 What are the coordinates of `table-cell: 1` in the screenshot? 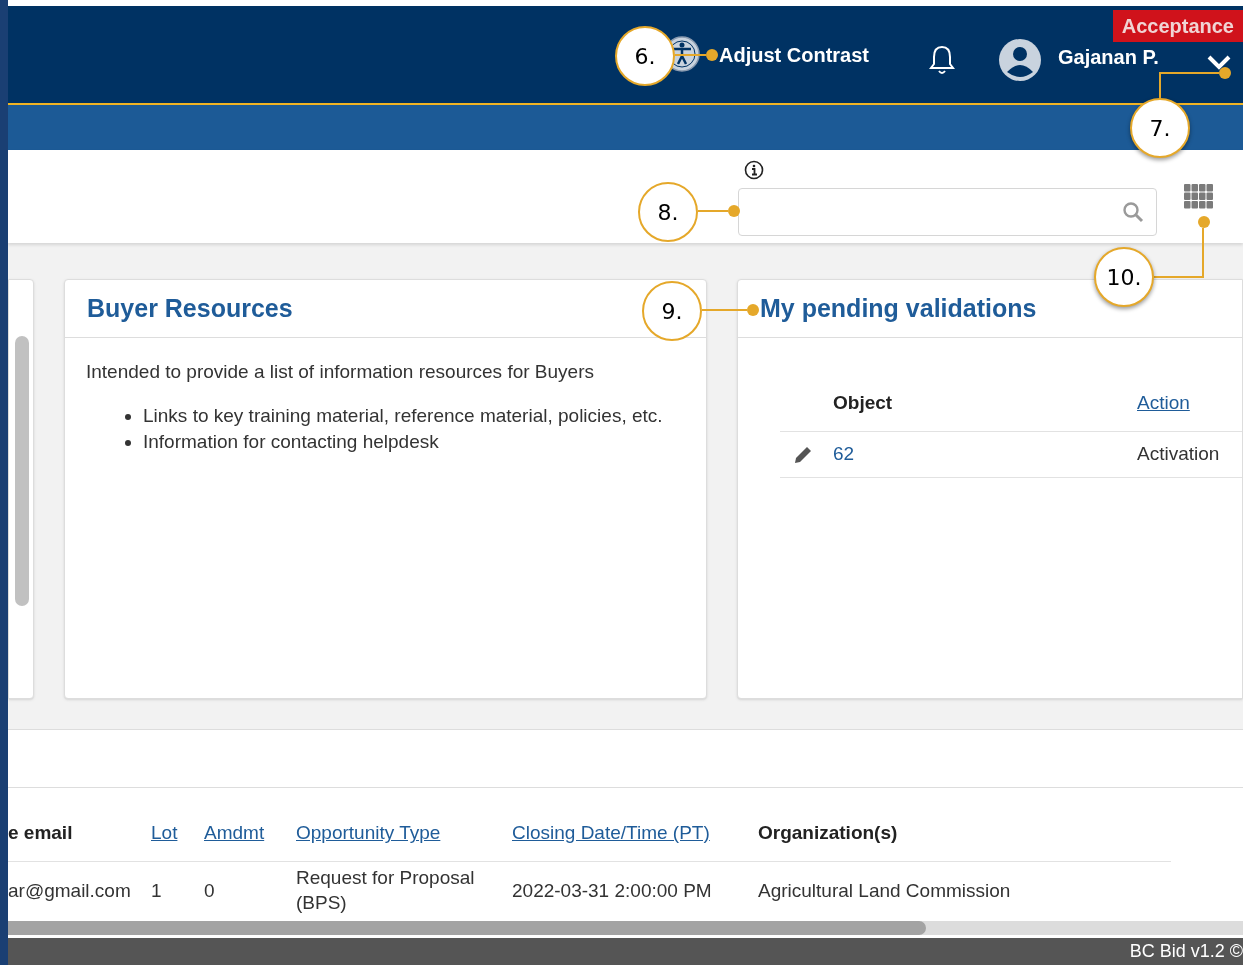 It's located at (156, 890).